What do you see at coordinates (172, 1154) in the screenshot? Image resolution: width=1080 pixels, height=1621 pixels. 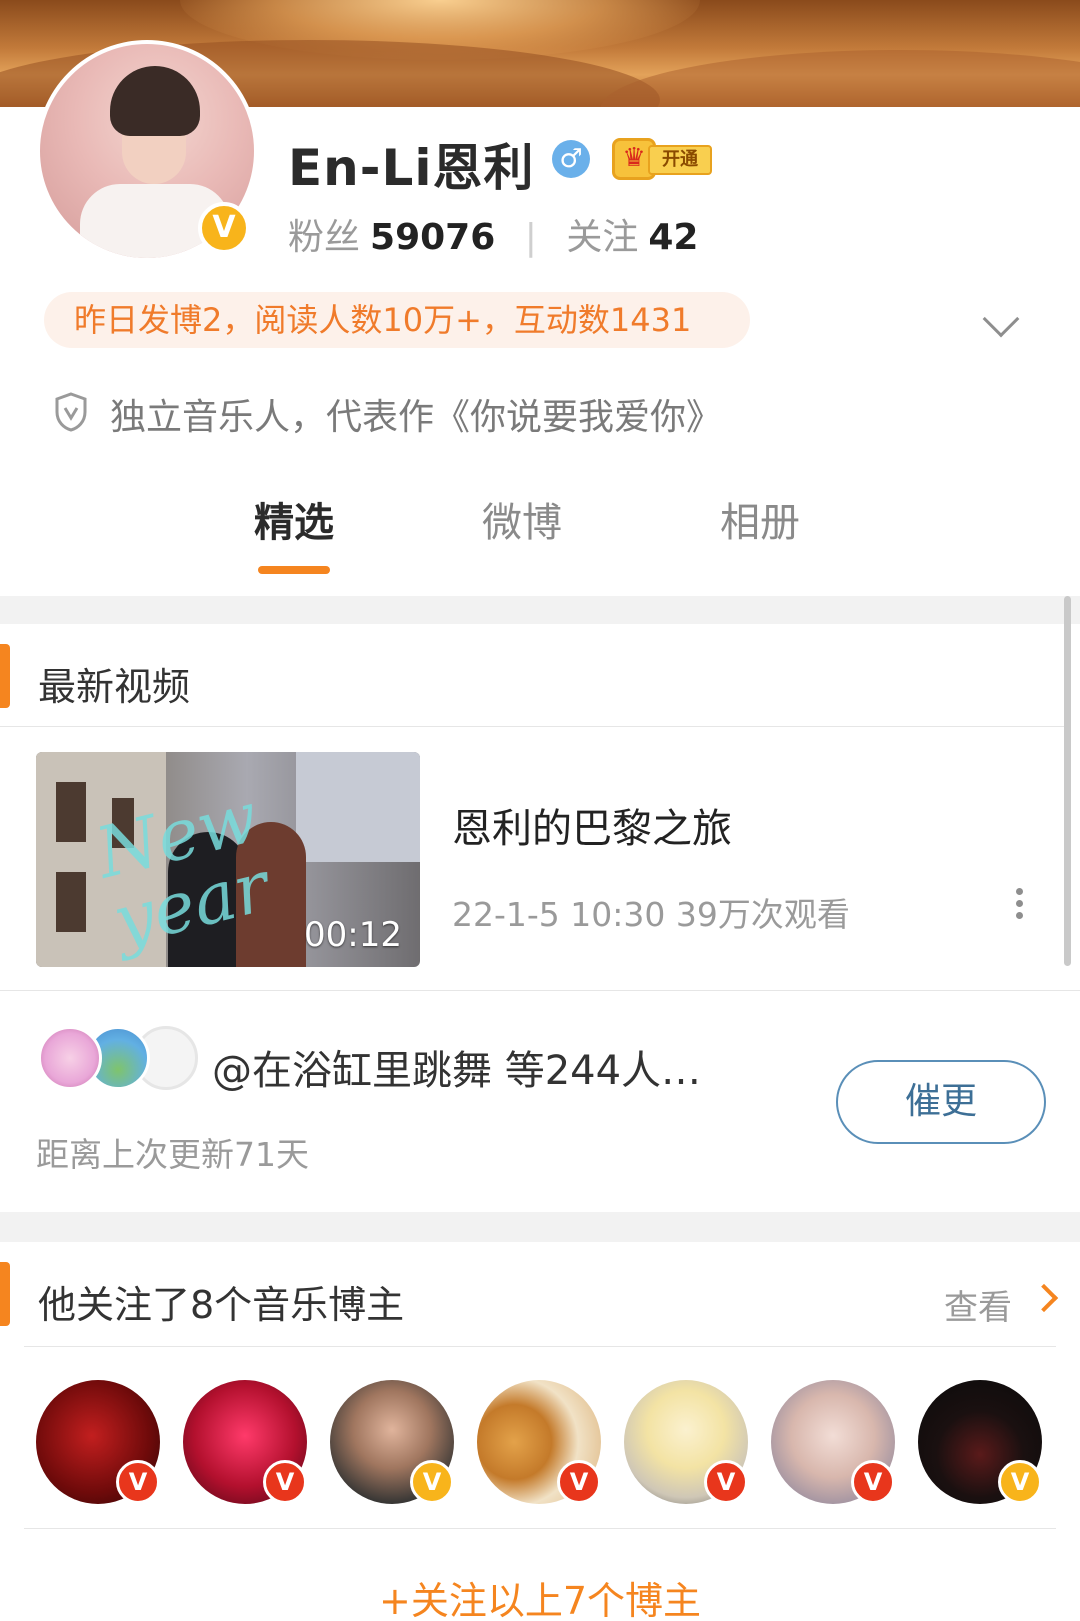 I see `last-update-text: 距离上次更新71天` at bounding box center [172, 1154].